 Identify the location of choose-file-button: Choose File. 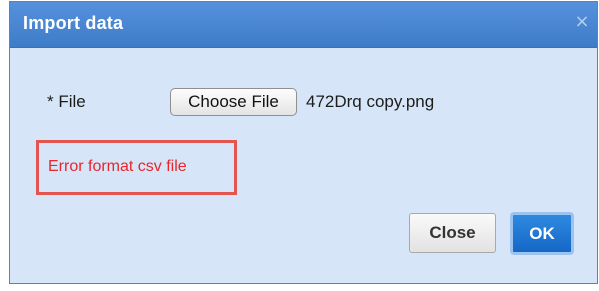
(233, 102).